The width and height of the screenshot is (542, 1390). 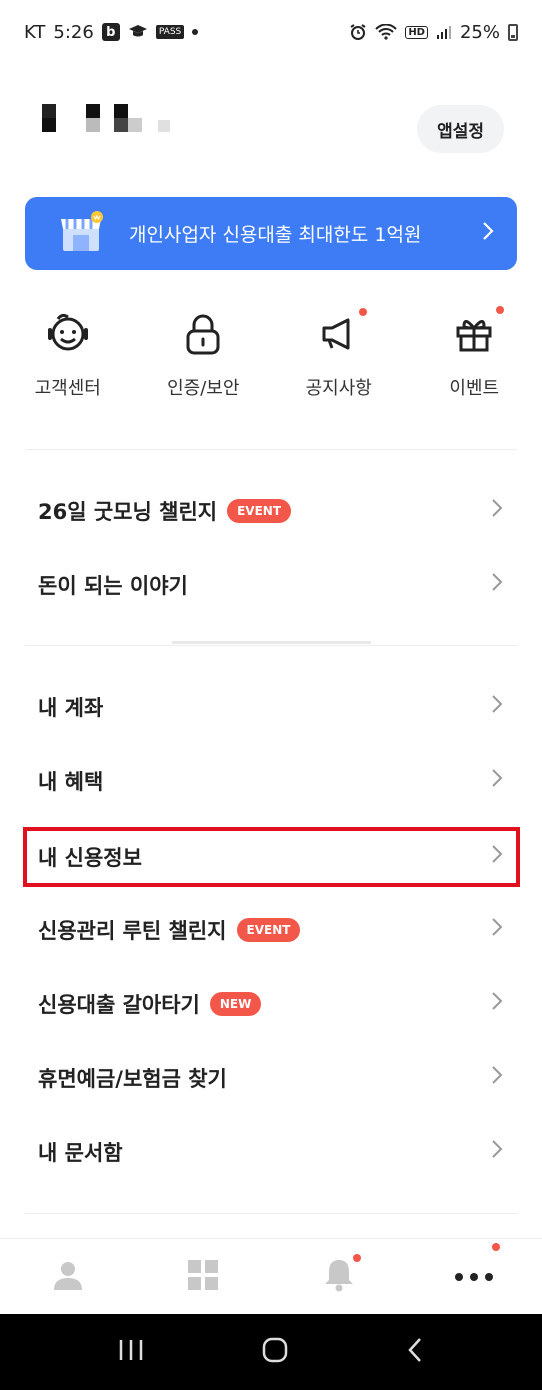 I want to click on nav-menu-grid, so click(x=204, y=1276).